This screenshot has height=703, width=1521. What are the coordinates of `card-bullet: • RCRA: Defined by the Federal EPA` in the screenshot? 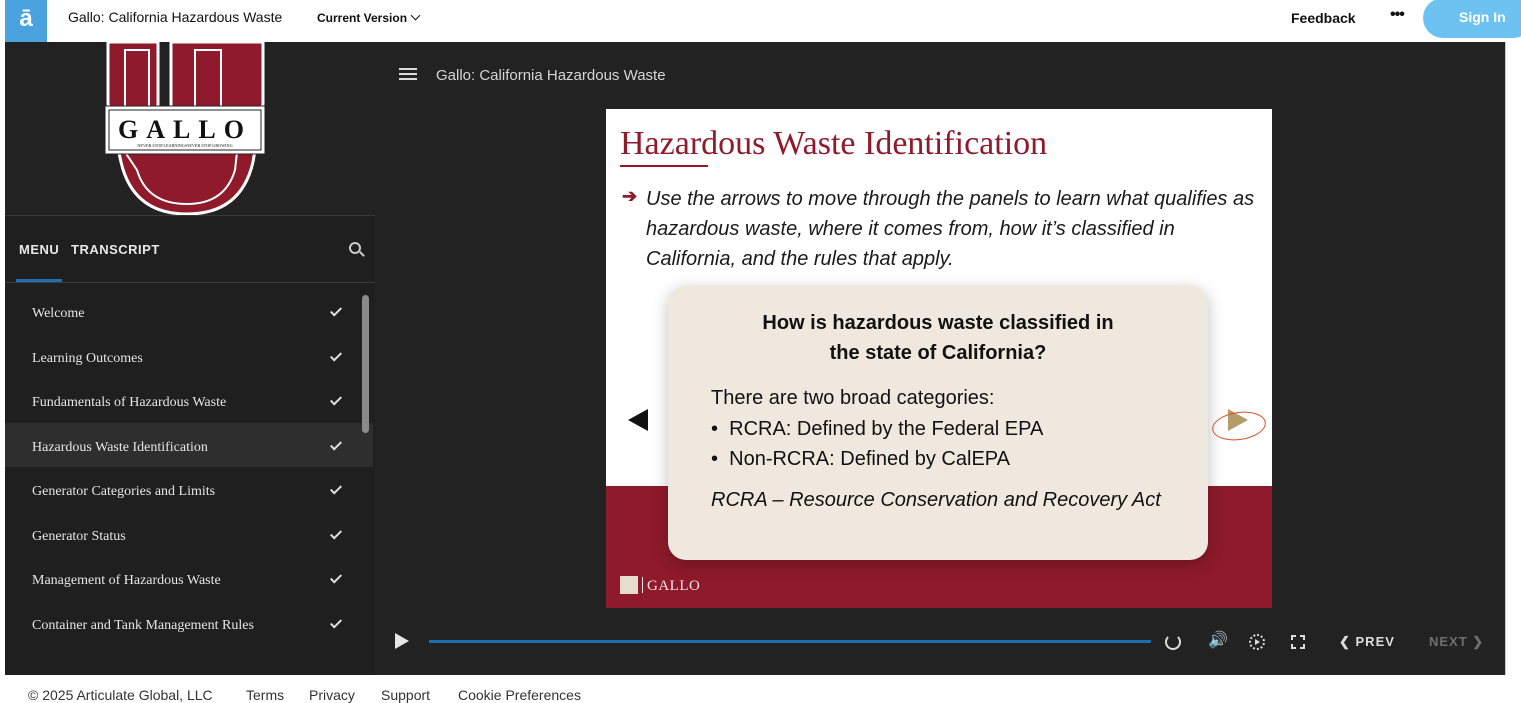 It's located at (877, 429).